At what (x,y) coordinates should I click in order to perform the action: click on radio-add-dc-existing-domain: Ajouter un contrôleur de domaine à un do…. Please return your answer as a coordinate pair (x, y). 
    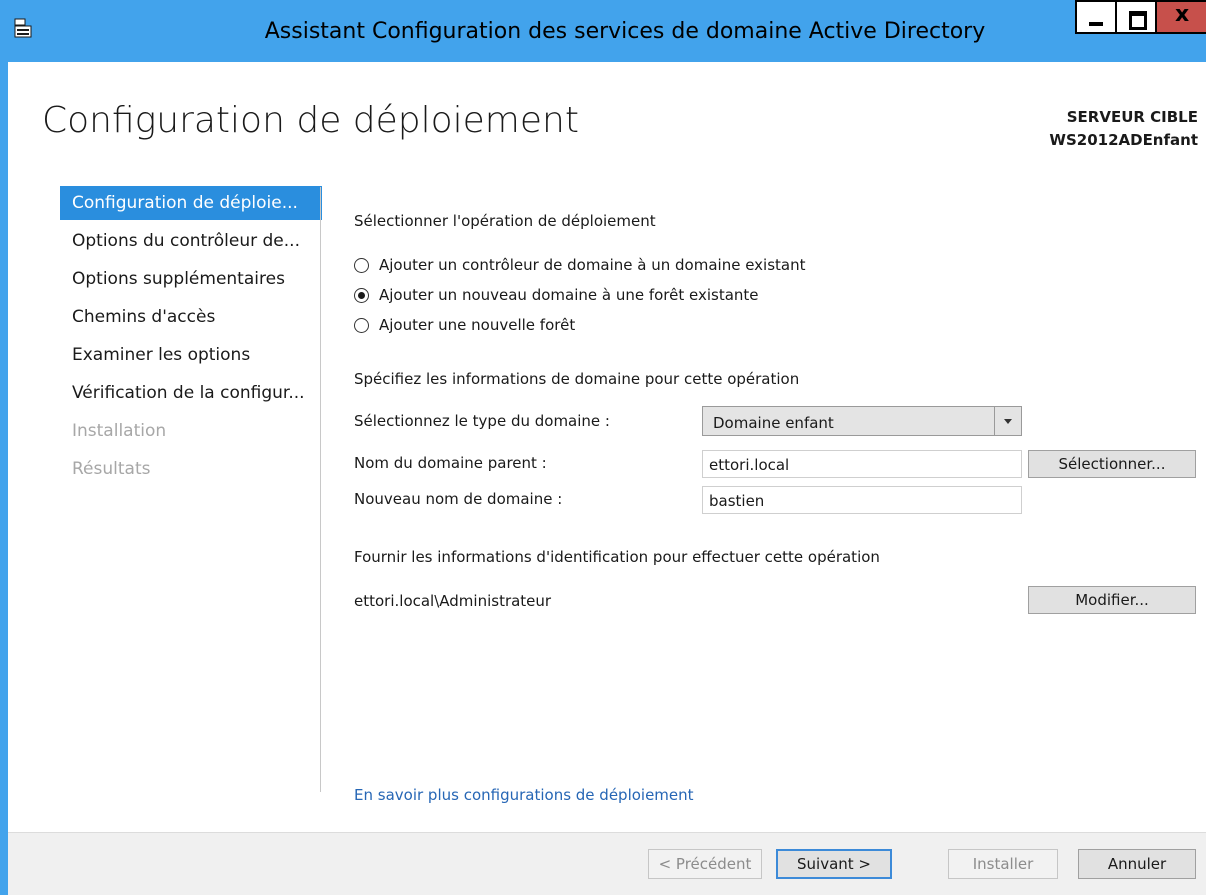
    Looking at the image, I should click on (580, 265).